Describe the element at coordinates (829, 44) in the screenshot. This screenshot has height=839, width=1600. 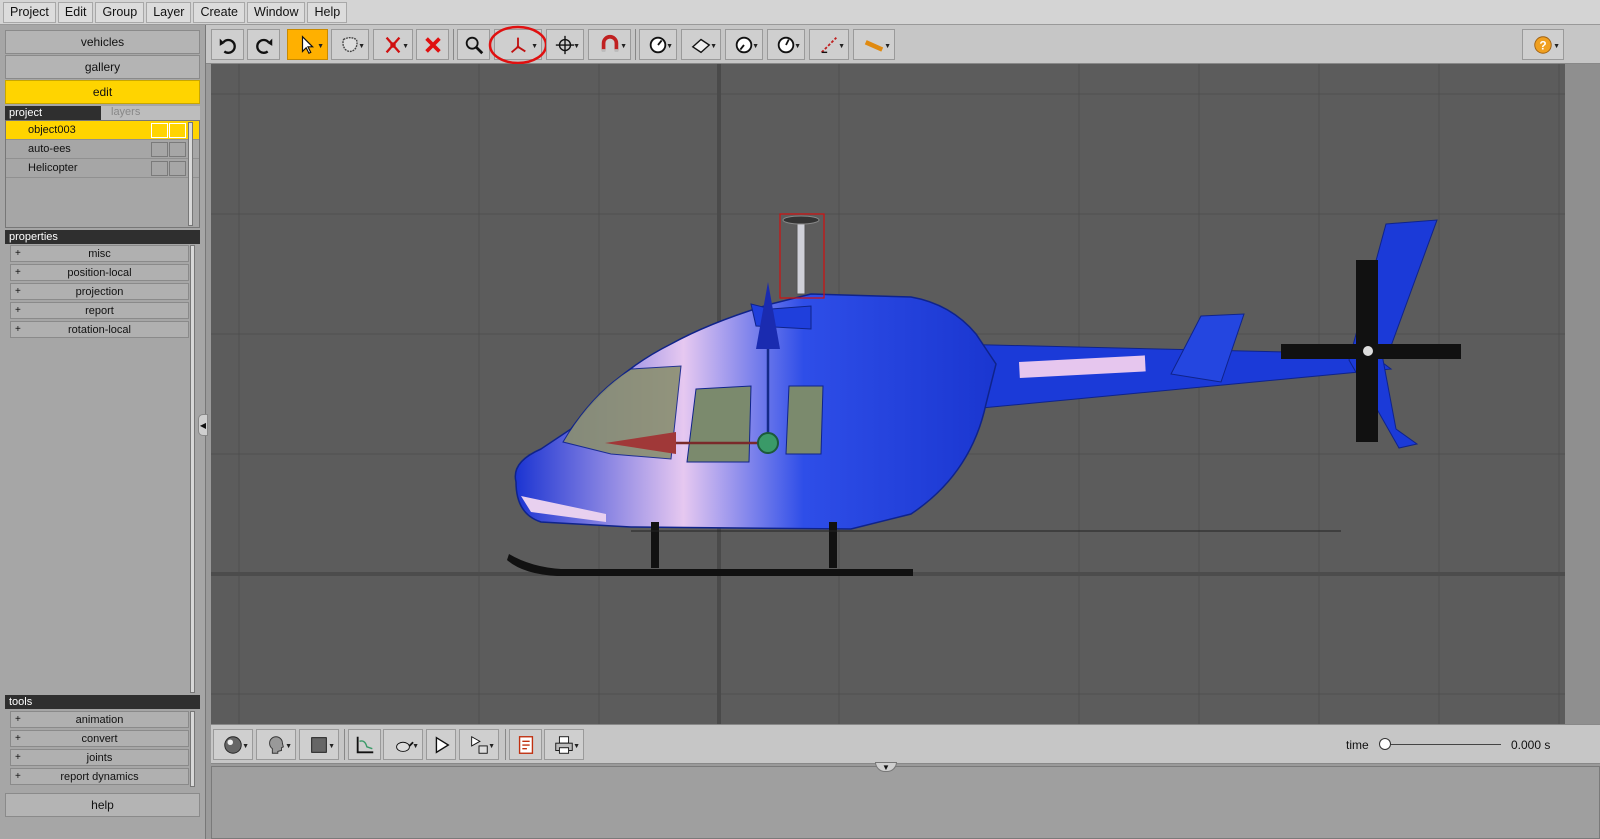
I see `measure-tool-button: ▼` at that location.